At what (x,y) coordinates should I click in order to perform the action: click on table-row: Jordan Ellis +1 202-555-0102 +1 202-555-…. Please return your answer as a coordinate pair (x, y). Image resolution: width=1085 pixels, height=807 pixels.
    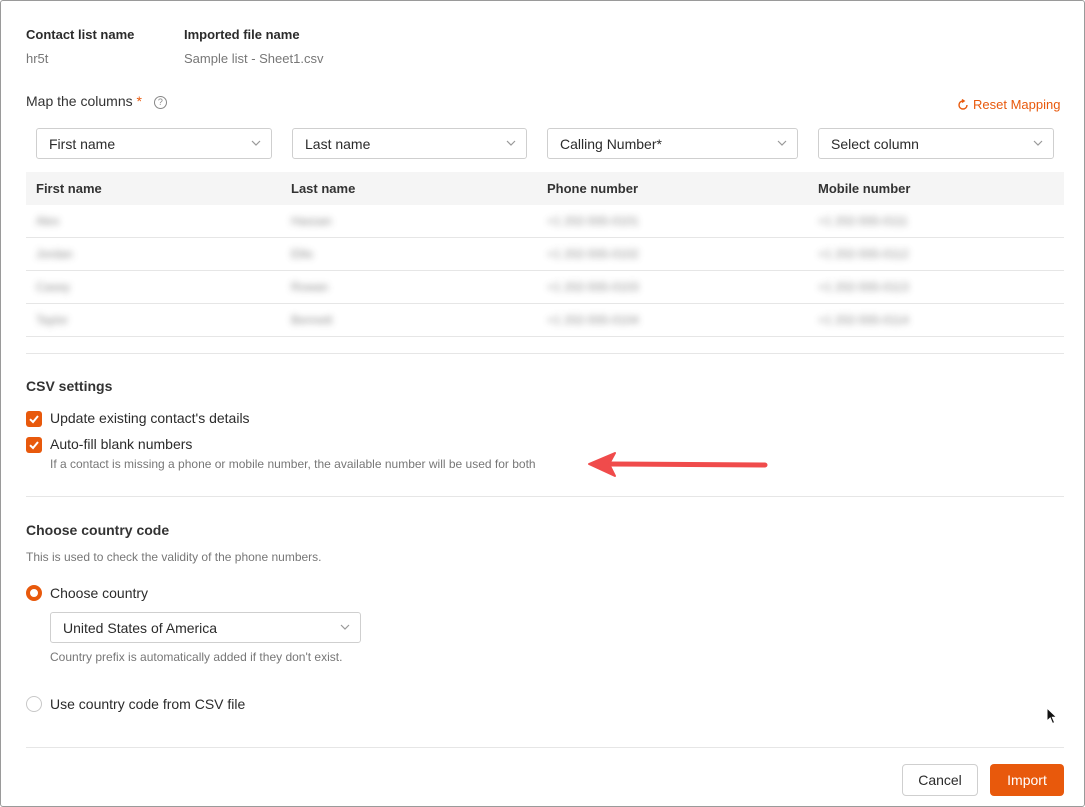
    Looking at the image, I should click on (545, 254).